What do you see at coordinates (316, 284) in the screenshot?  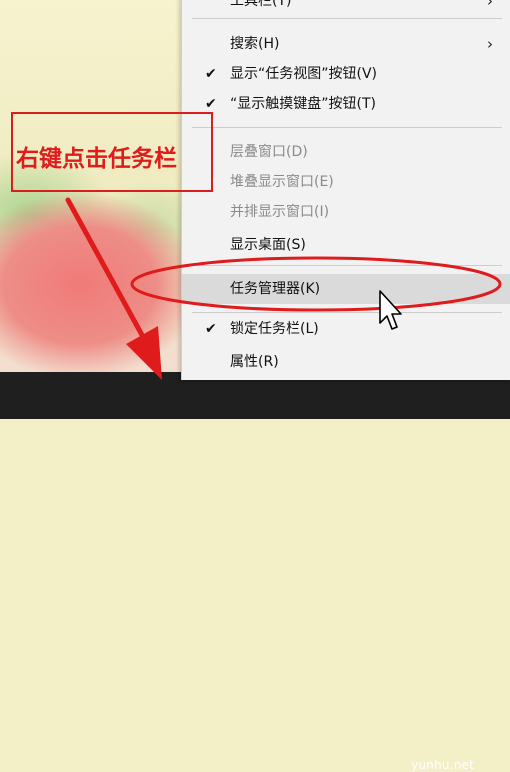 I see `annotation-ellipse` at bounding box center [316, 284].